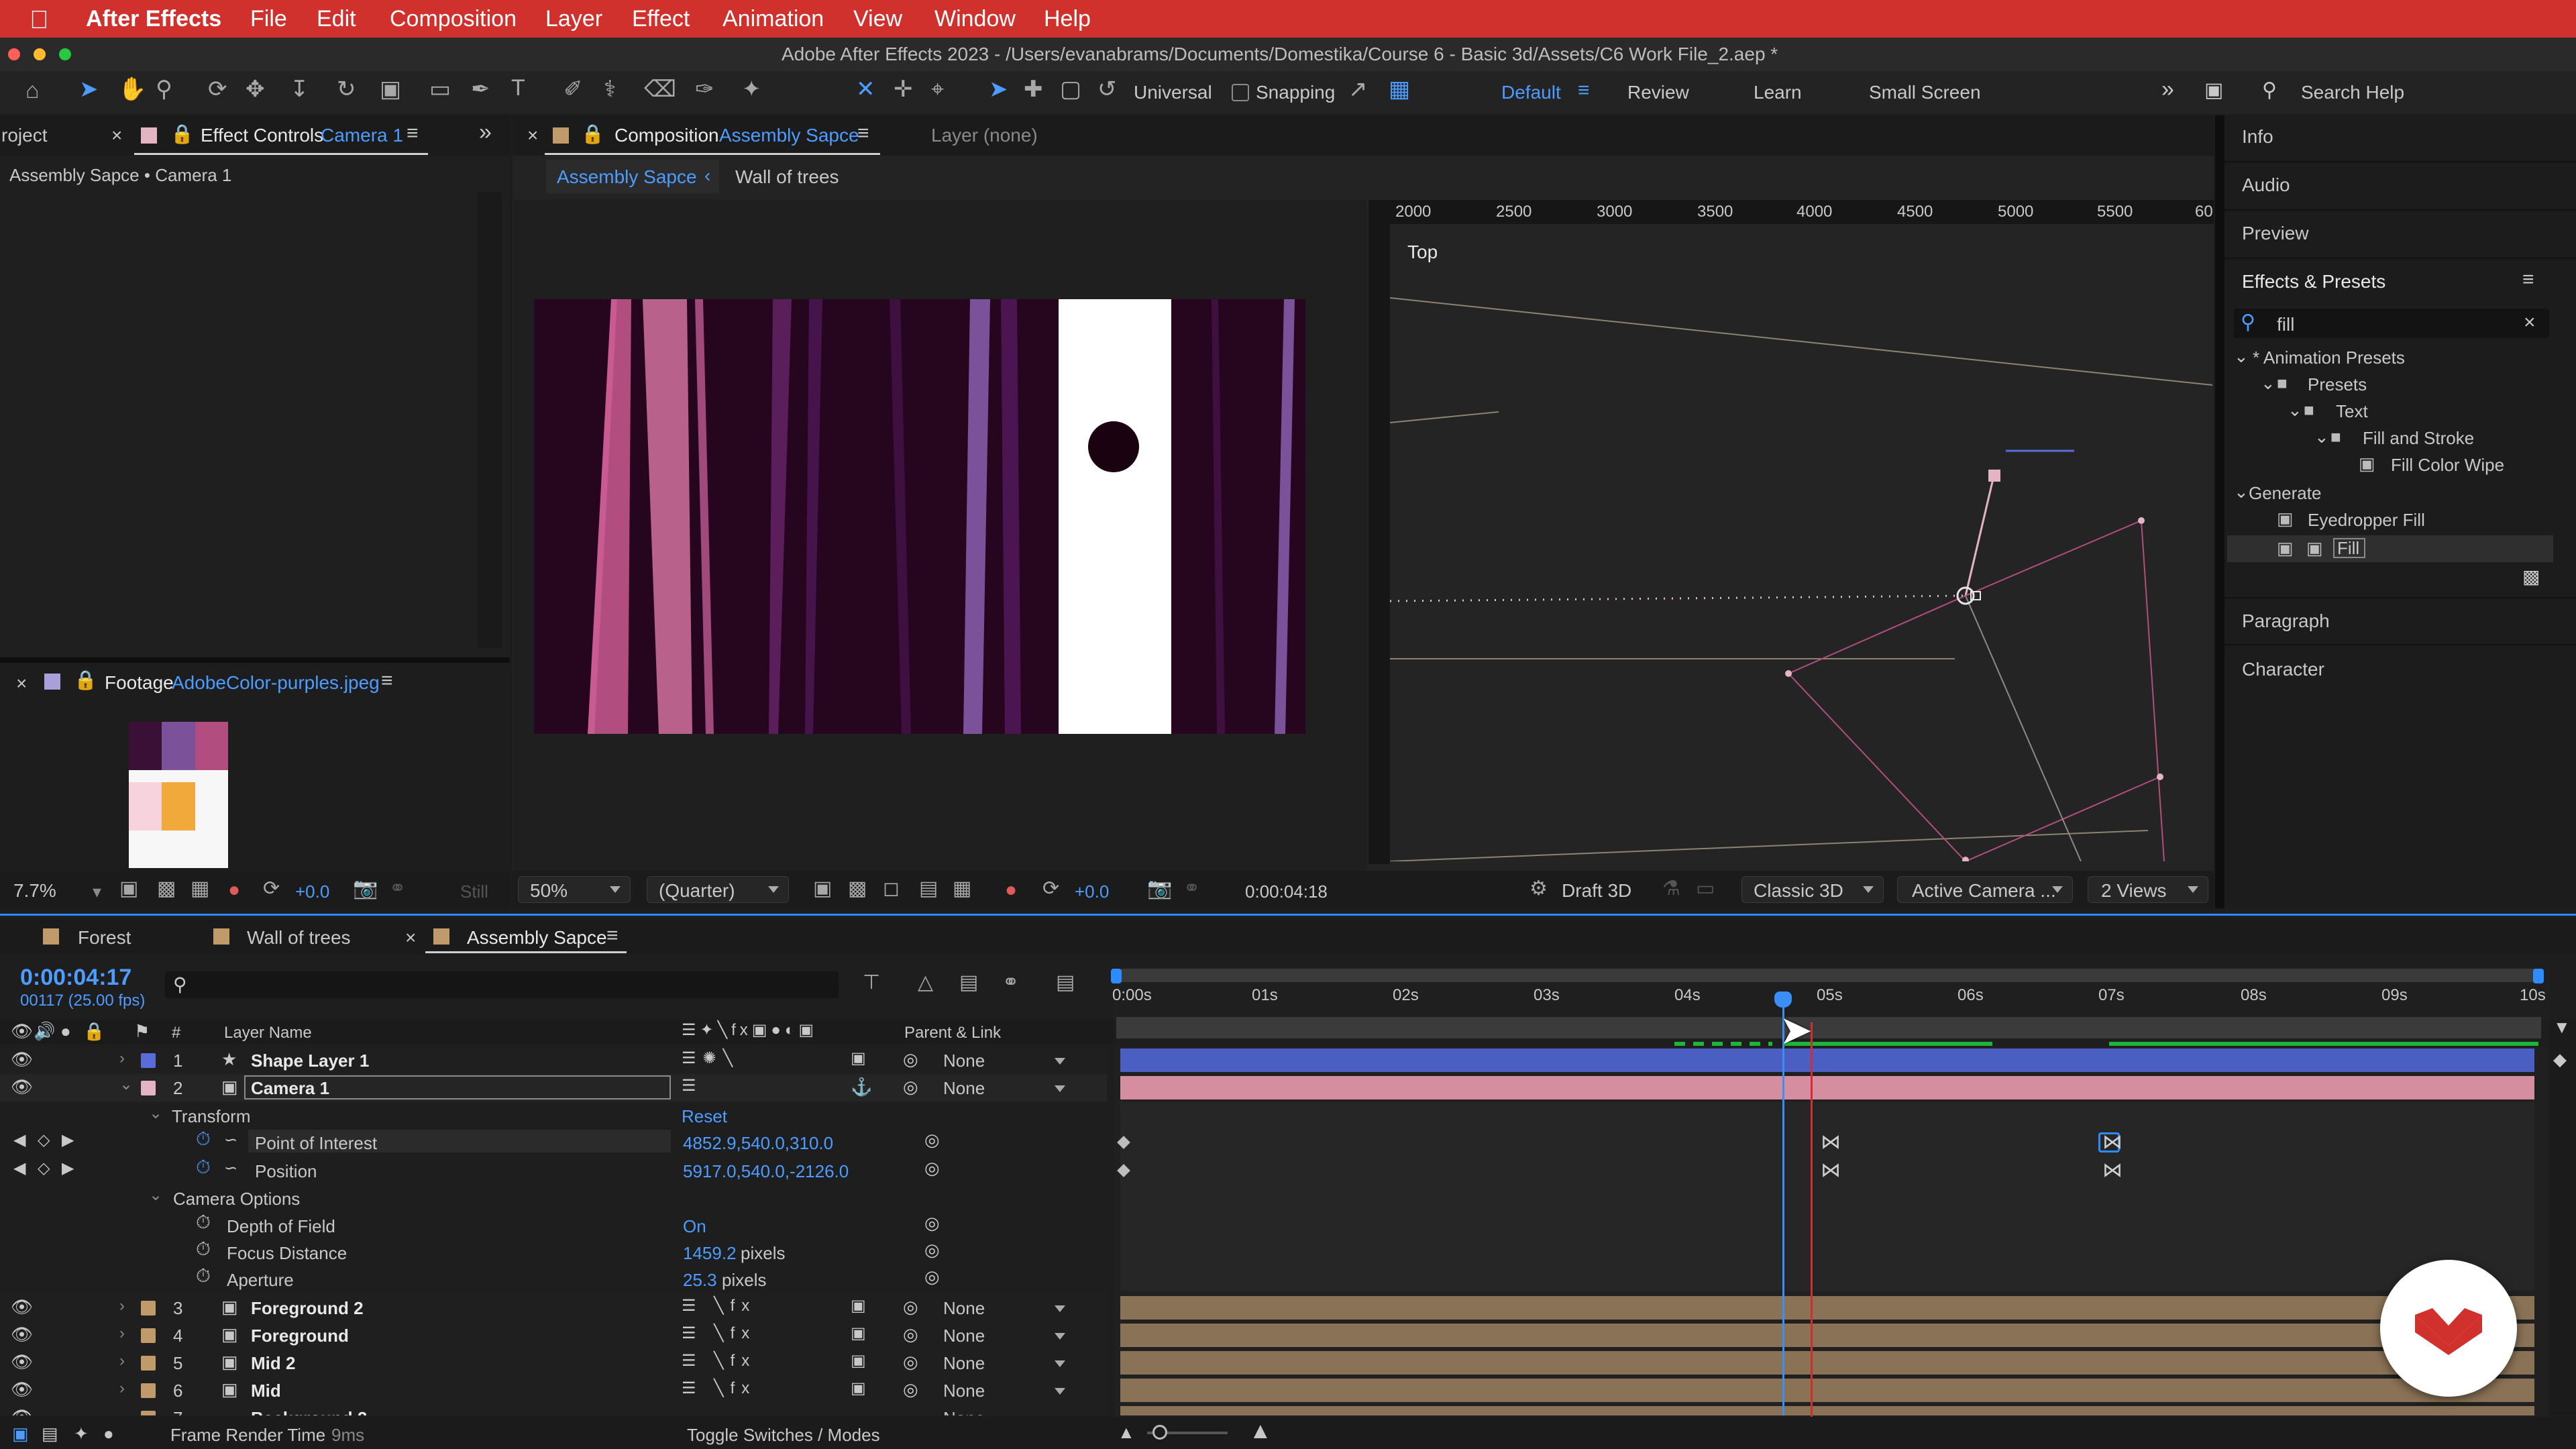 This screenshot has width=2576, height=1449. I want to click on dof-stopwatch-icon: ⏱, so click(203, 1222).